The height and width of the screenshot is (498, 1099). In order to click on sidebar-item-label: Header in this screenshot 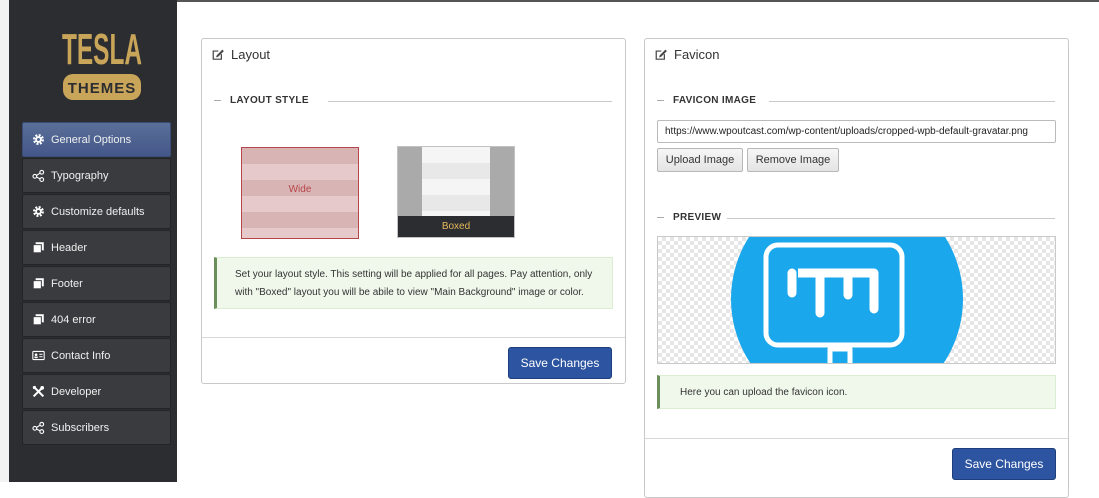, I will do `click(69, 247)`.